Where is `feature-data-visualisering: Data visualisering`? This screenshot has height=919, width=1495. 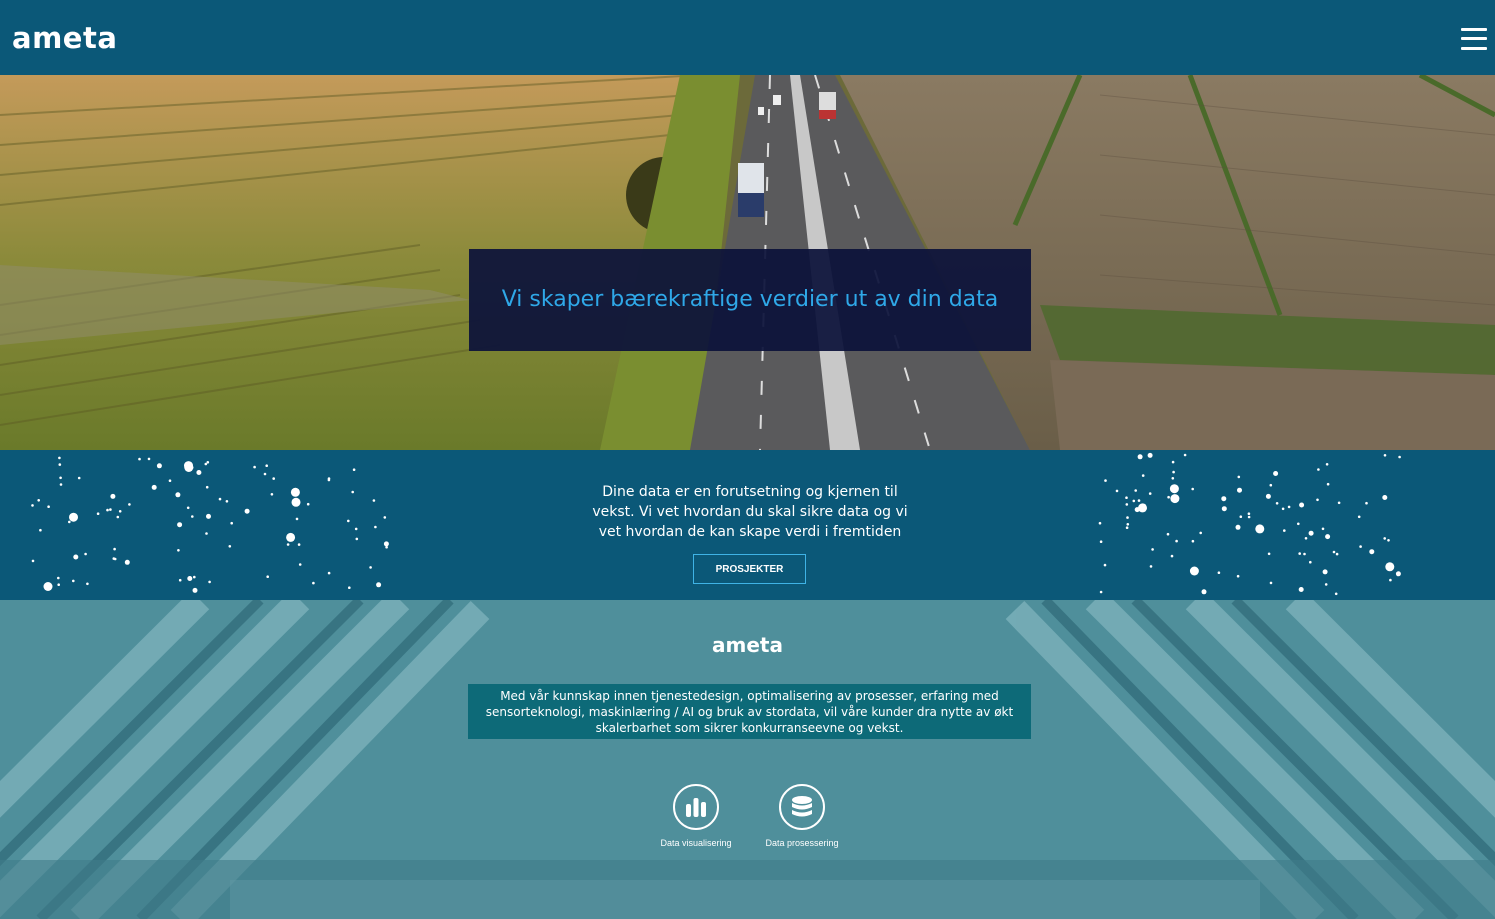
feature-data-visualisering: Data visualisering is located at coordinates (696, 816).